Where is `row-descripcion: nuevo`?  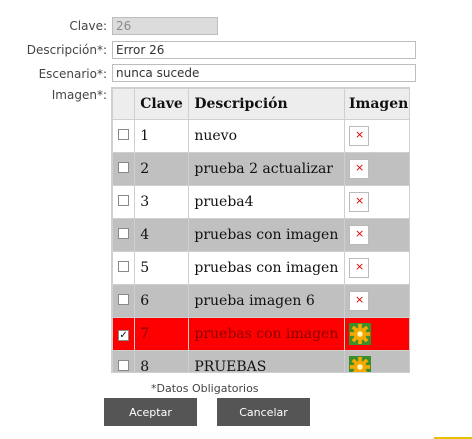
row-descripcion: nuevo is located at coordinates (266, 136).